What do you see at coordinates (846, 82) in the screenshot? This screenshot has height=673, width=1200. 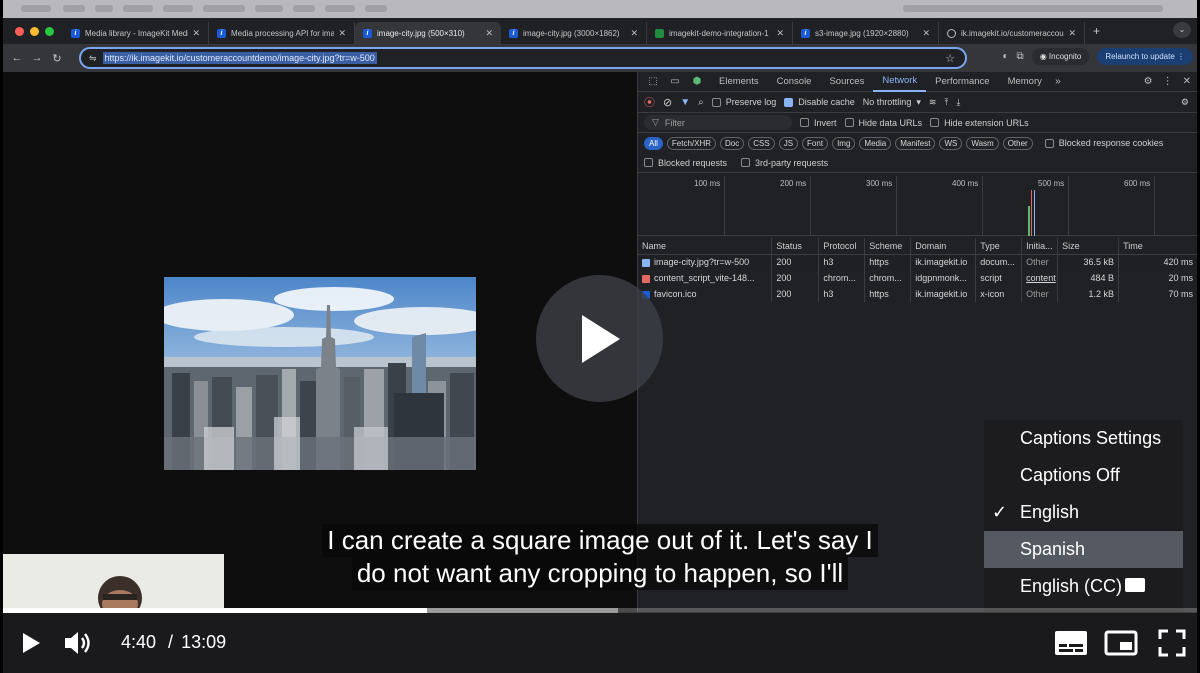 I see `devtools-tab-sources: Sources` at bounding box center [846, 82].